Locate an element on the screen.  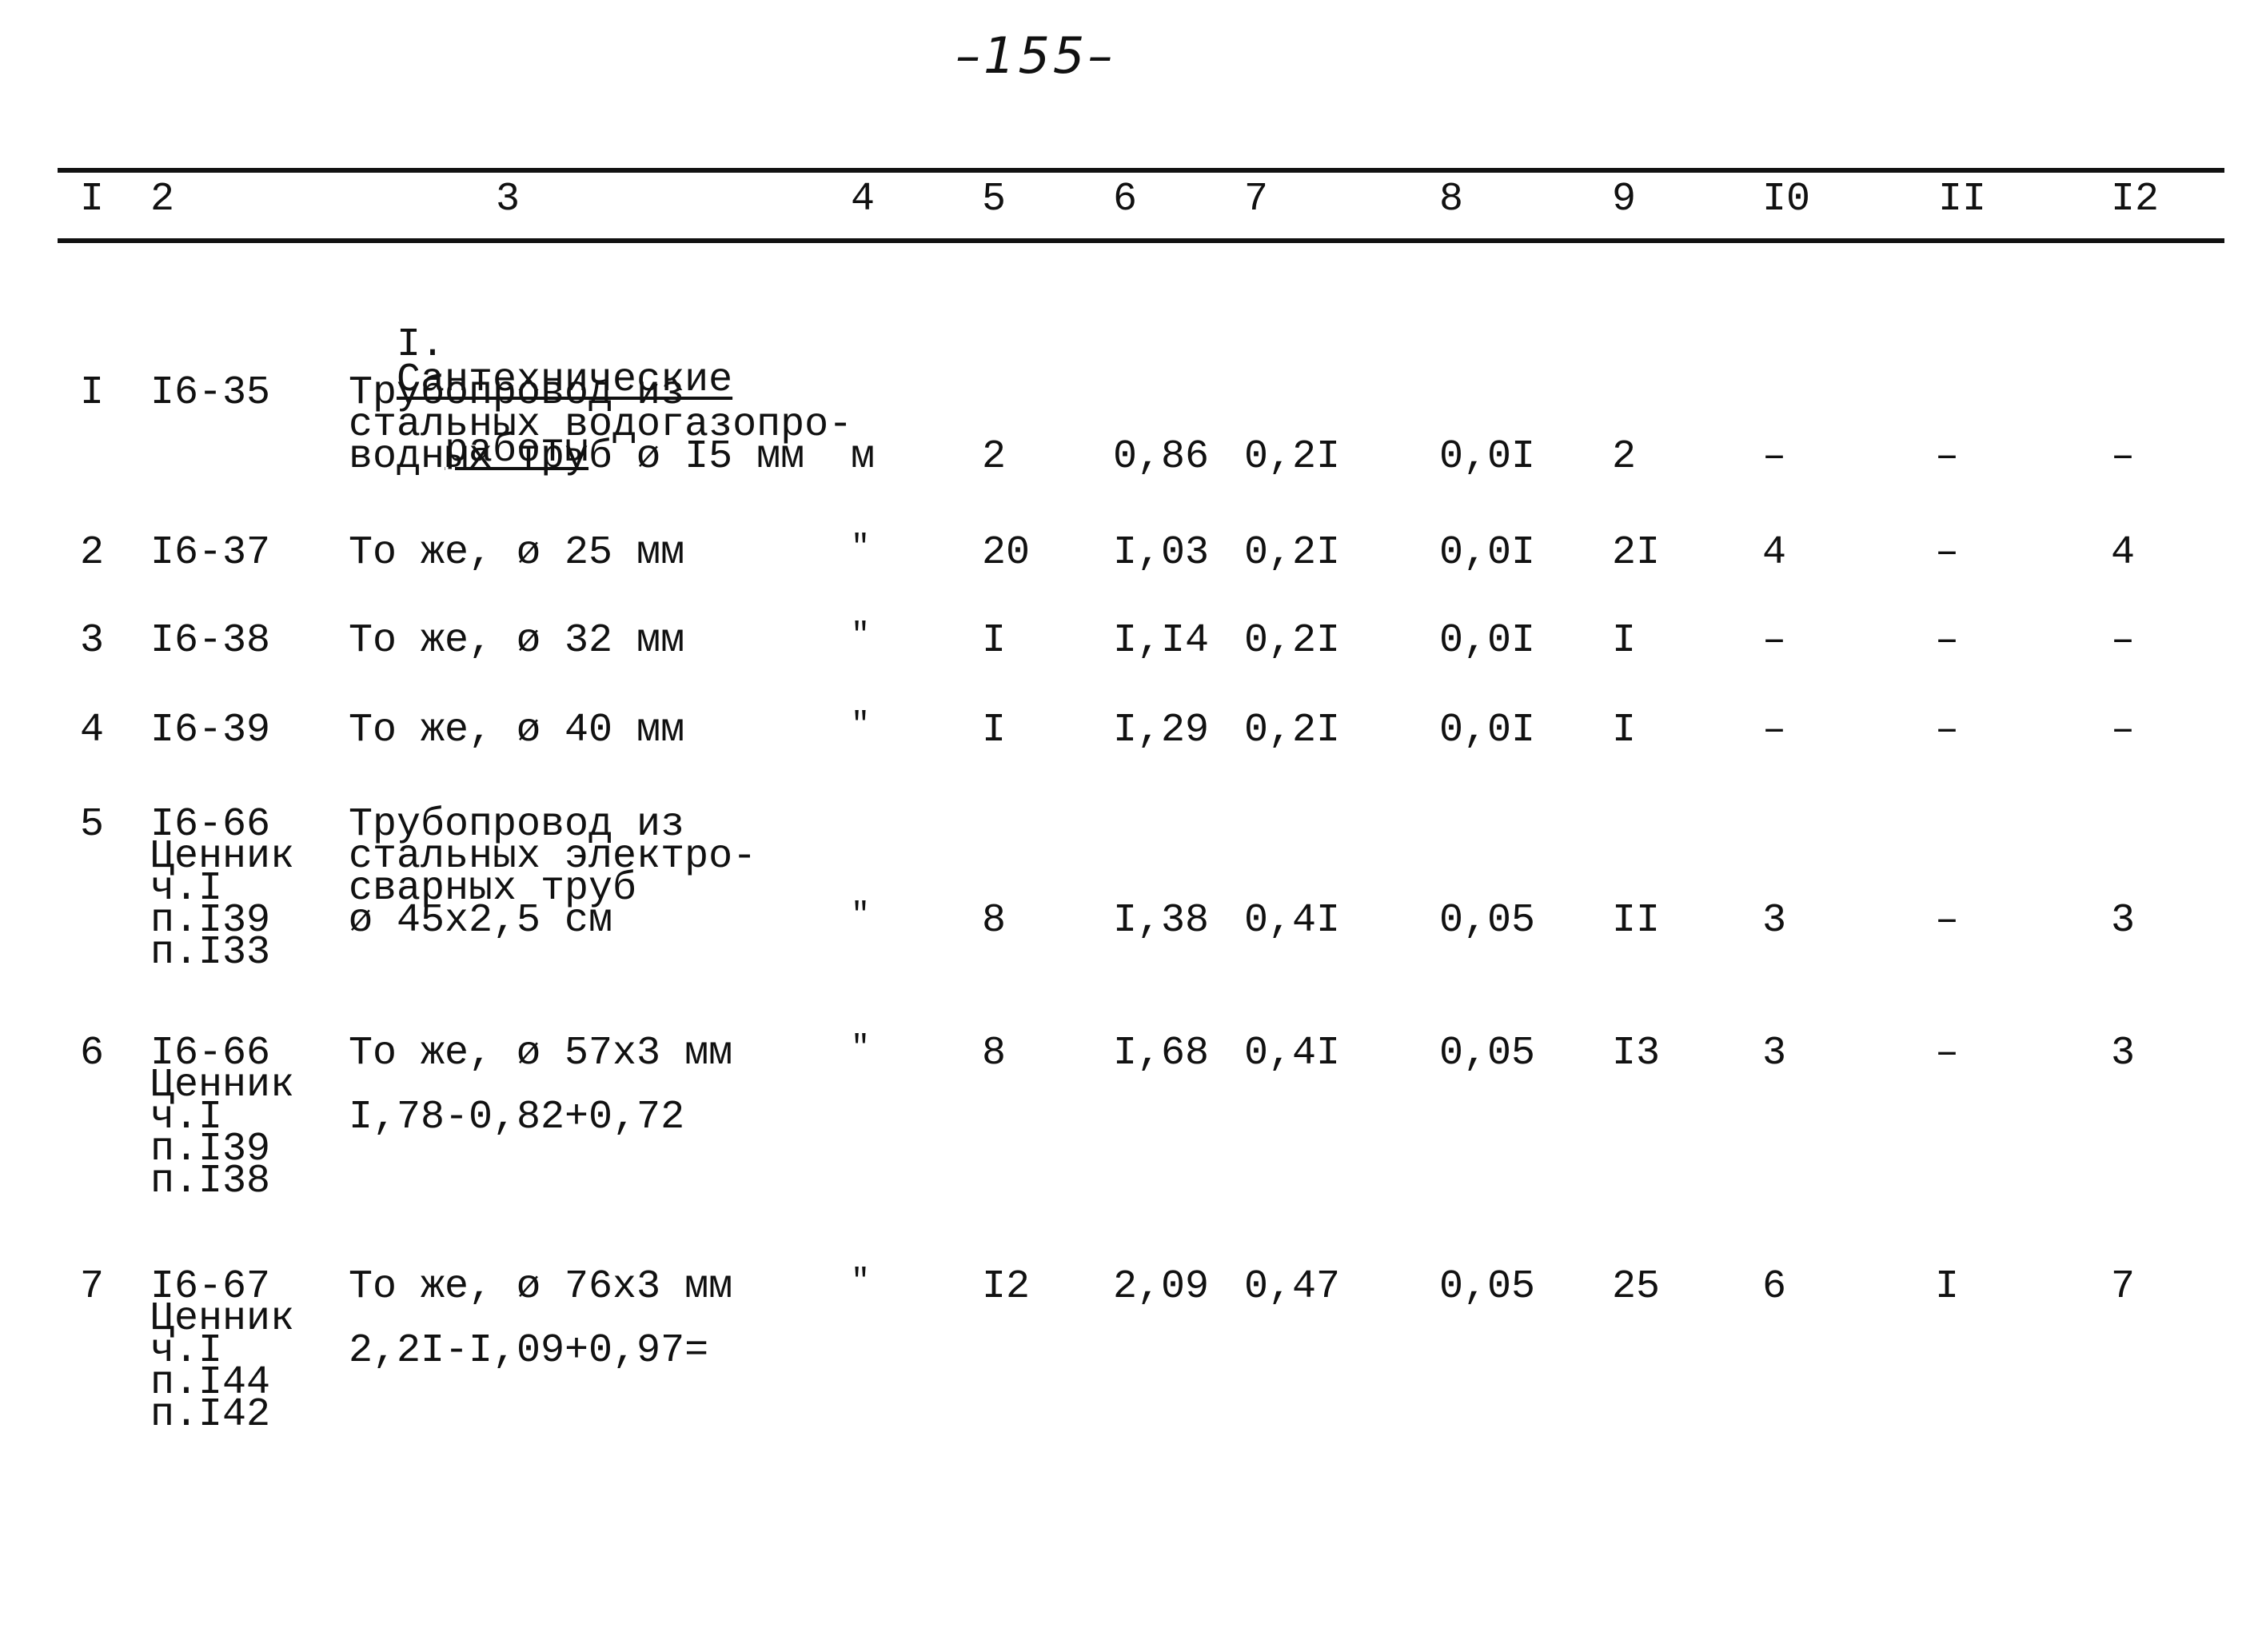
description-line: То же, ø 57x3 мм is located at coordinates (541, 1053).